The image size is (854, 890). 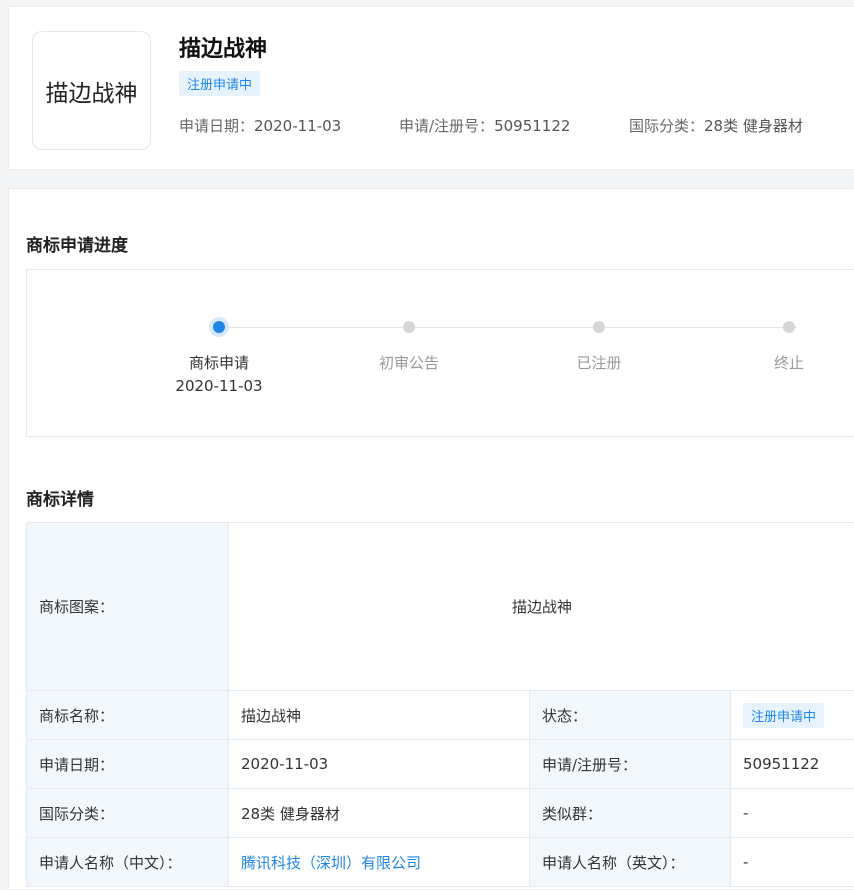 I want to click on trademark-image: 描边战神, so click(x=540, y=606).